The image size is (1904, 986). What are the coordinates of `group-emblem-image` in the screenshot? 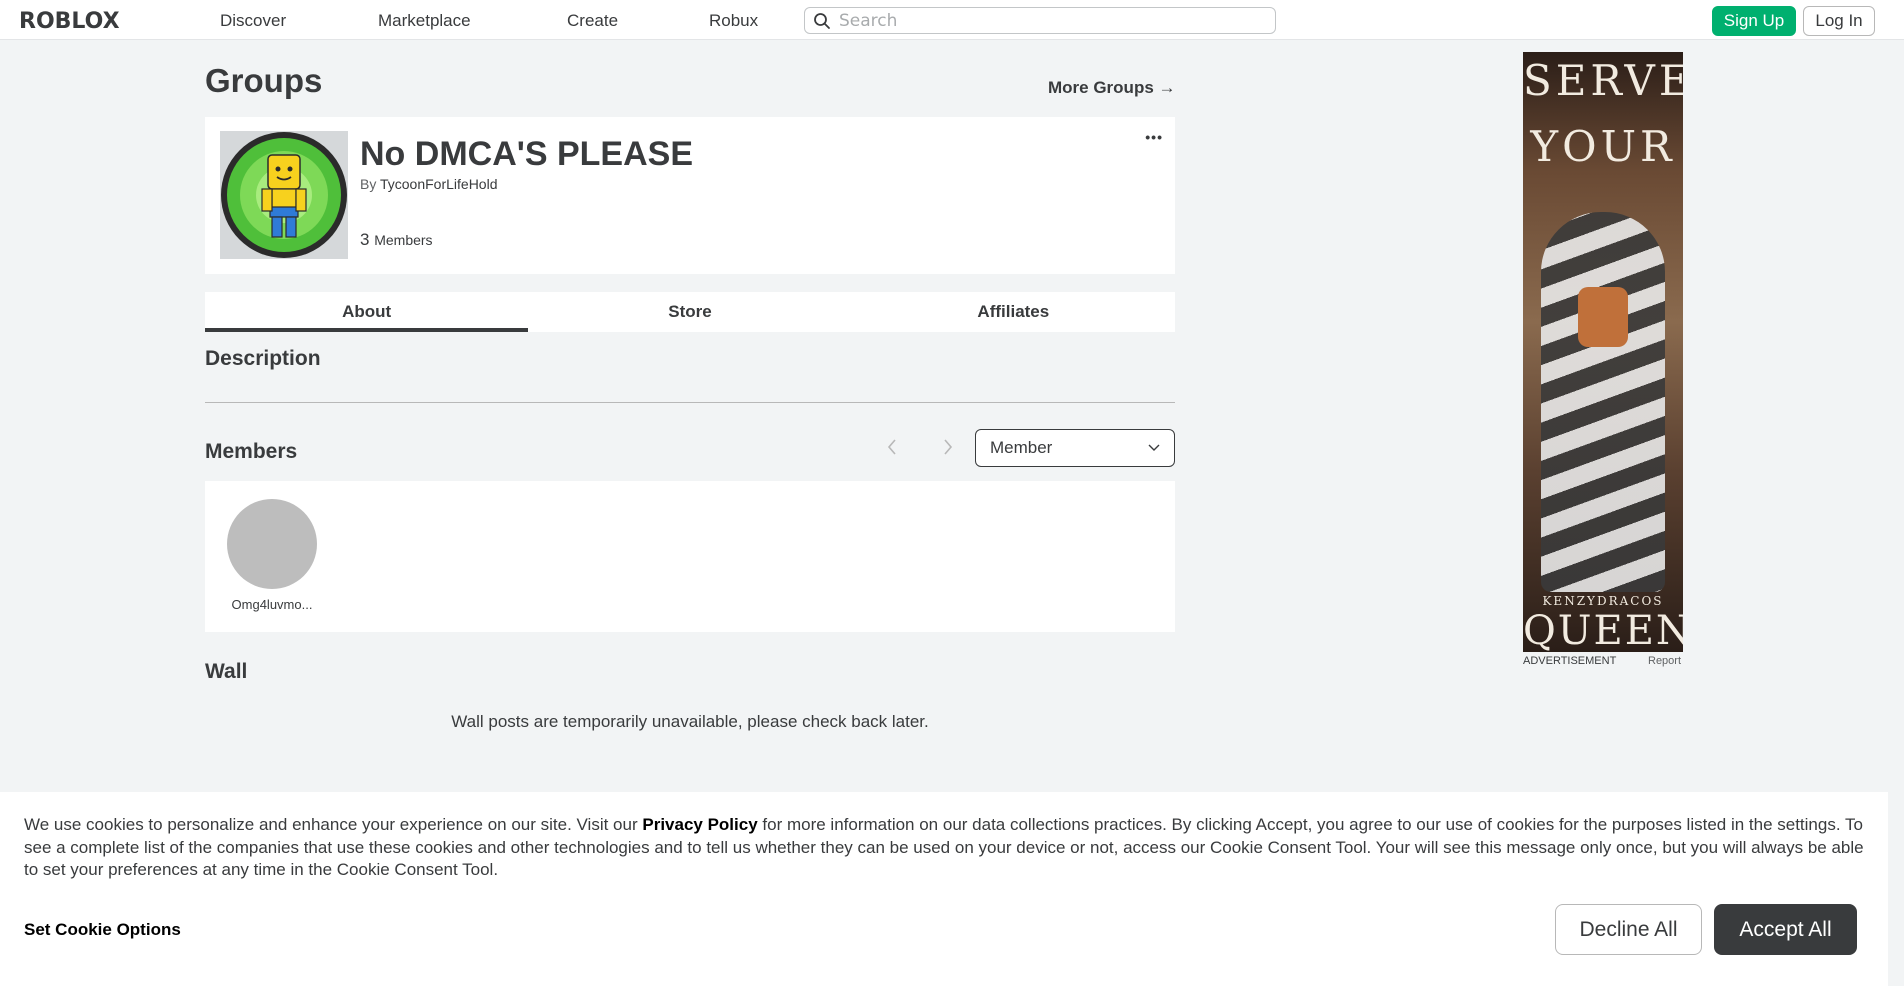 It's located at (284, 195).